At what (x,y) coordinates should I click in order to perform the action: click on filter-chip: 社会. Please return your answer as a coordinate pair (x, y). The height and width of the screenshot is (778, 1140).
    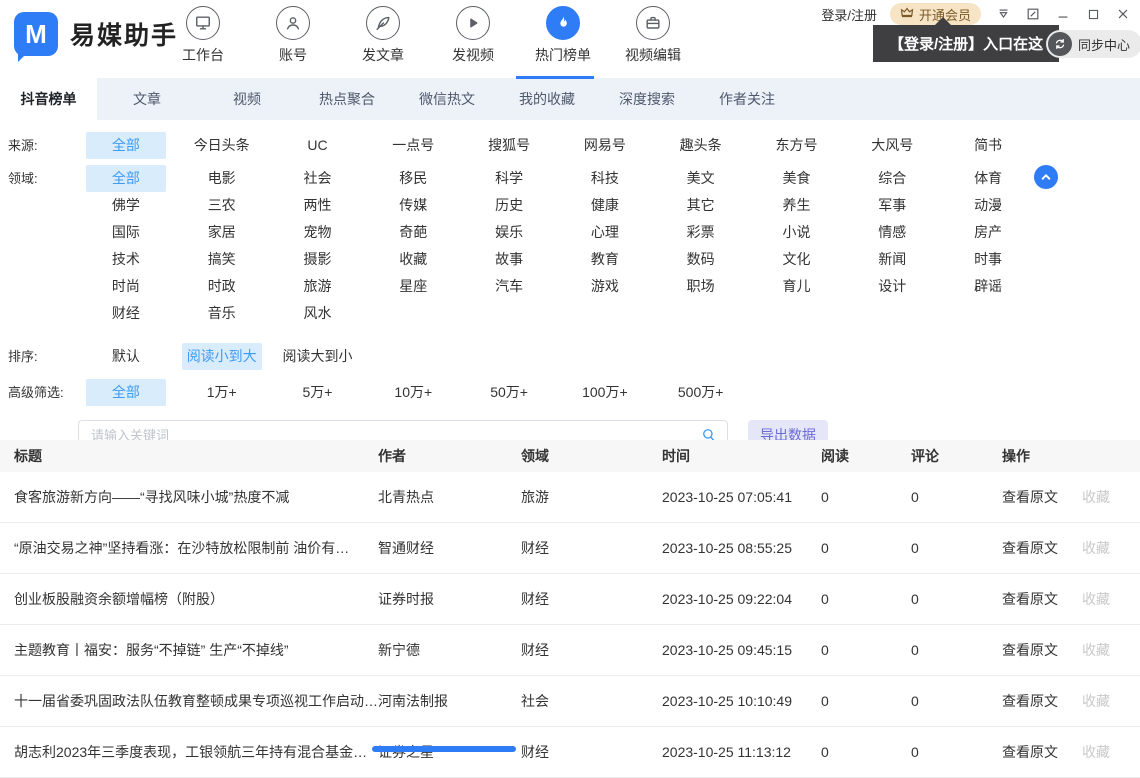
    Looking at the image, I should click on (317, 178).